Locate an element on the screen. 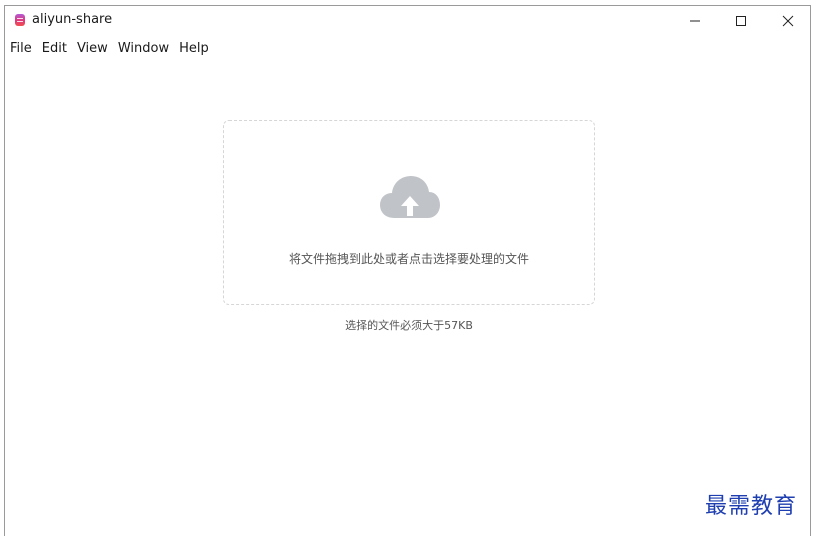 This screenshot has width=829, height=536. menu-help: Help is located at coordinates (194, 49).